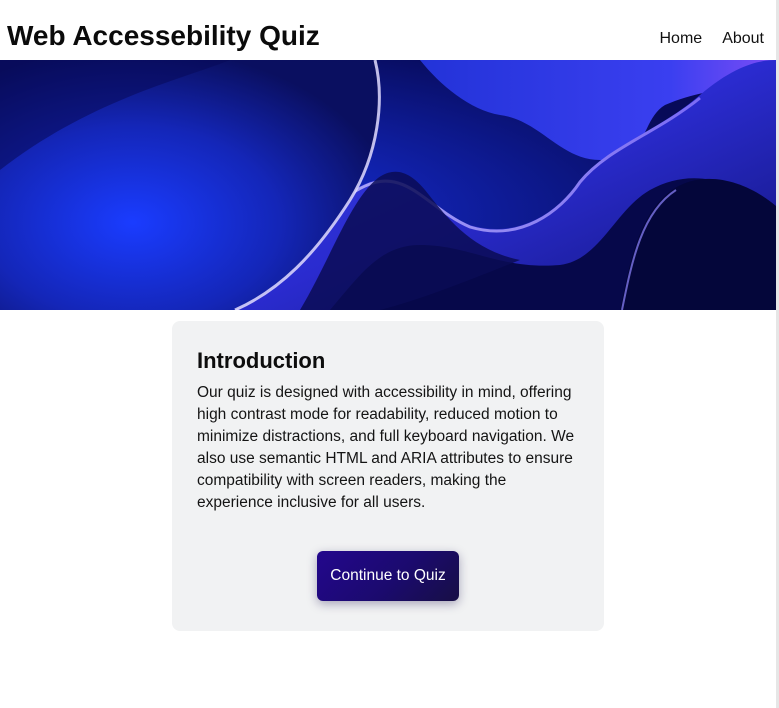  Describe the element at coordinates (681, 39) in the screenshot. I see `nav-link-home: Home` at that location.